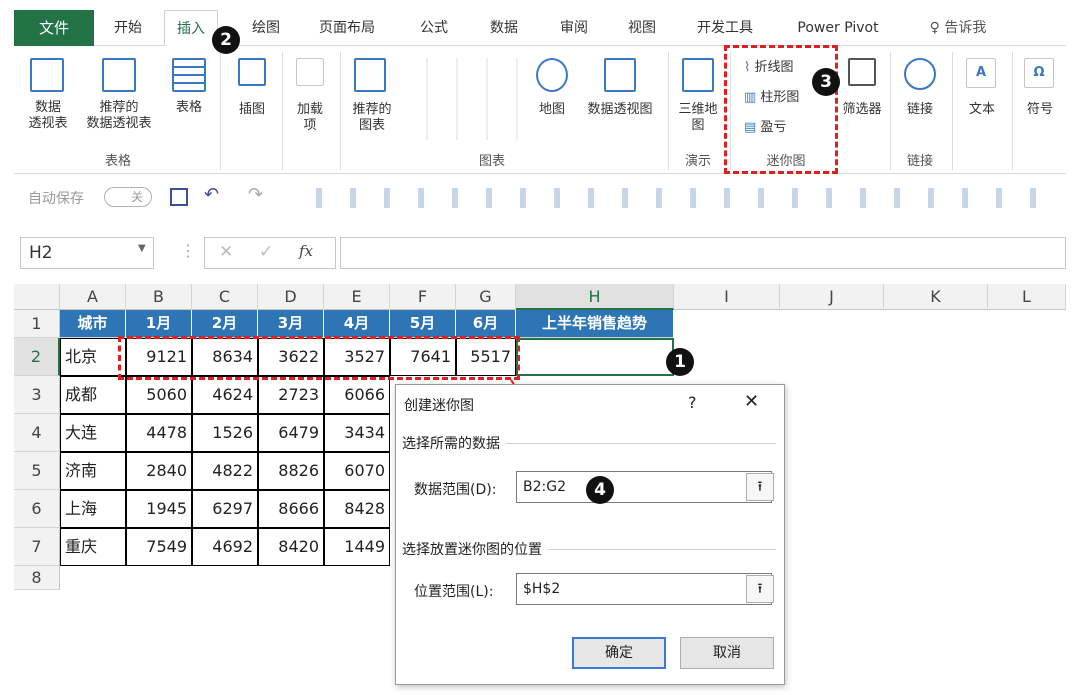 This screenshot has width=1080, height=695. Describe the element at coordinates (159, 471) in the screenshot. I see `value-cell: 2840` at that location.